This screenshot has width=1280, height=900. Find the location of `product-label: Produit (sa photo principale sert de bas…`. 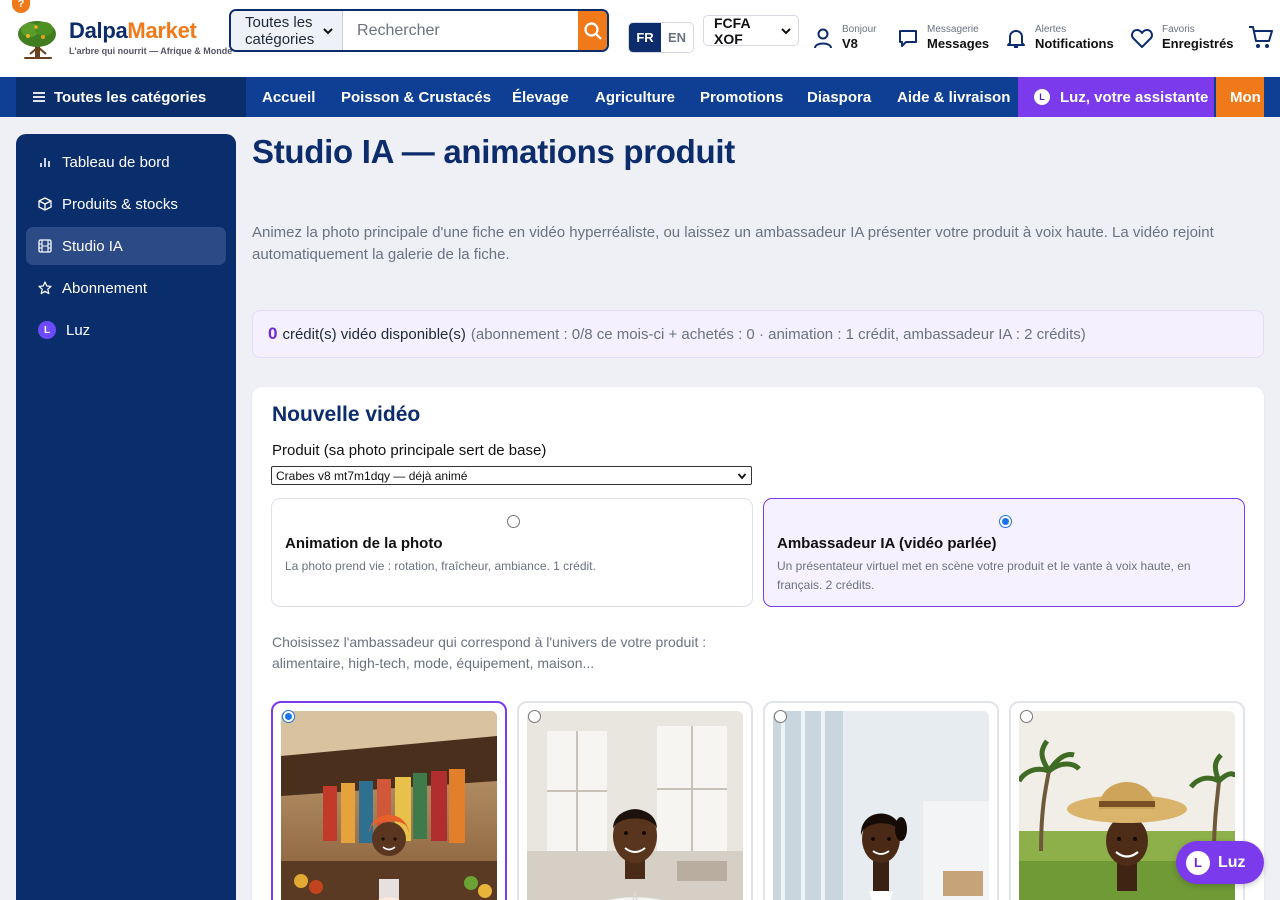

product-label: Produit (sa photo principale sert de bas… is located at coordinates (409, 450).